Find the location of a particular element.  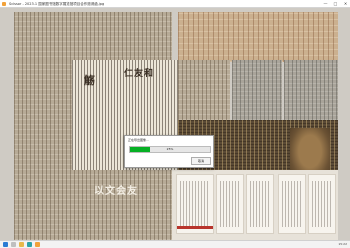

maximize-button: □ is located at coordinates (335, 3).